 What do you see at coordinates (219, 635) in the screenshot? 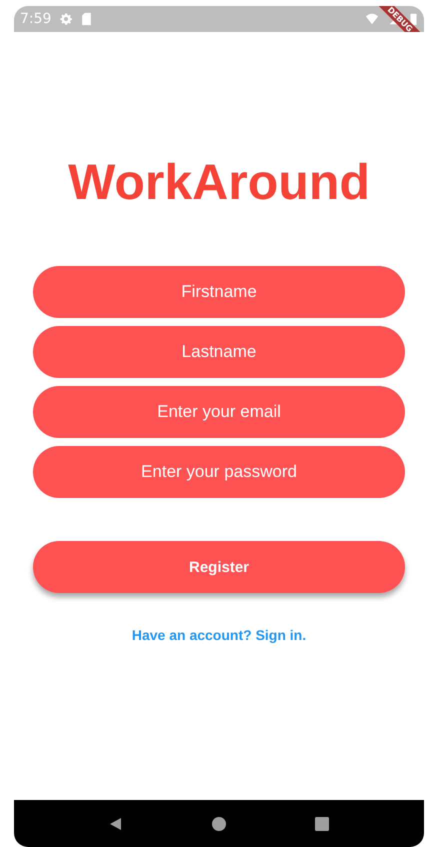
I see `sign-in-link: Have an account? Sign in.` at bounding box center [219, 635].